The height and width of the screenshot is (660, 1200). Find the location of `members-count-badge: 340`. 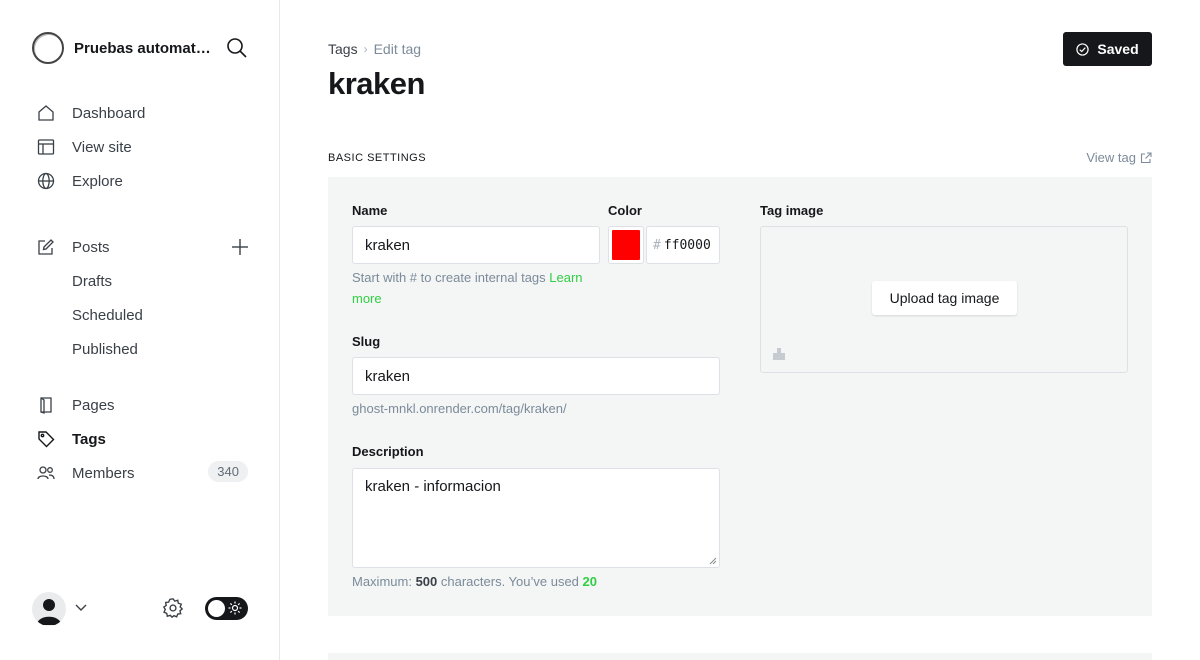

members-count-badge: 340 is located at coordinates (228, 471).